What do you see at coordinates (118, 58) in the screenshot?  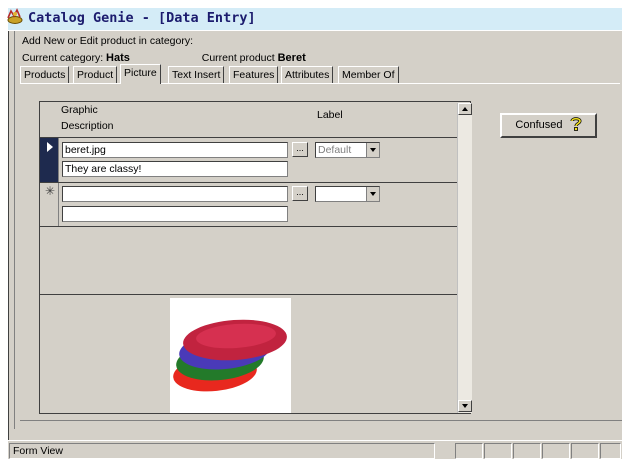 I see `category-value: Hats` at bounding box center [118, 58].